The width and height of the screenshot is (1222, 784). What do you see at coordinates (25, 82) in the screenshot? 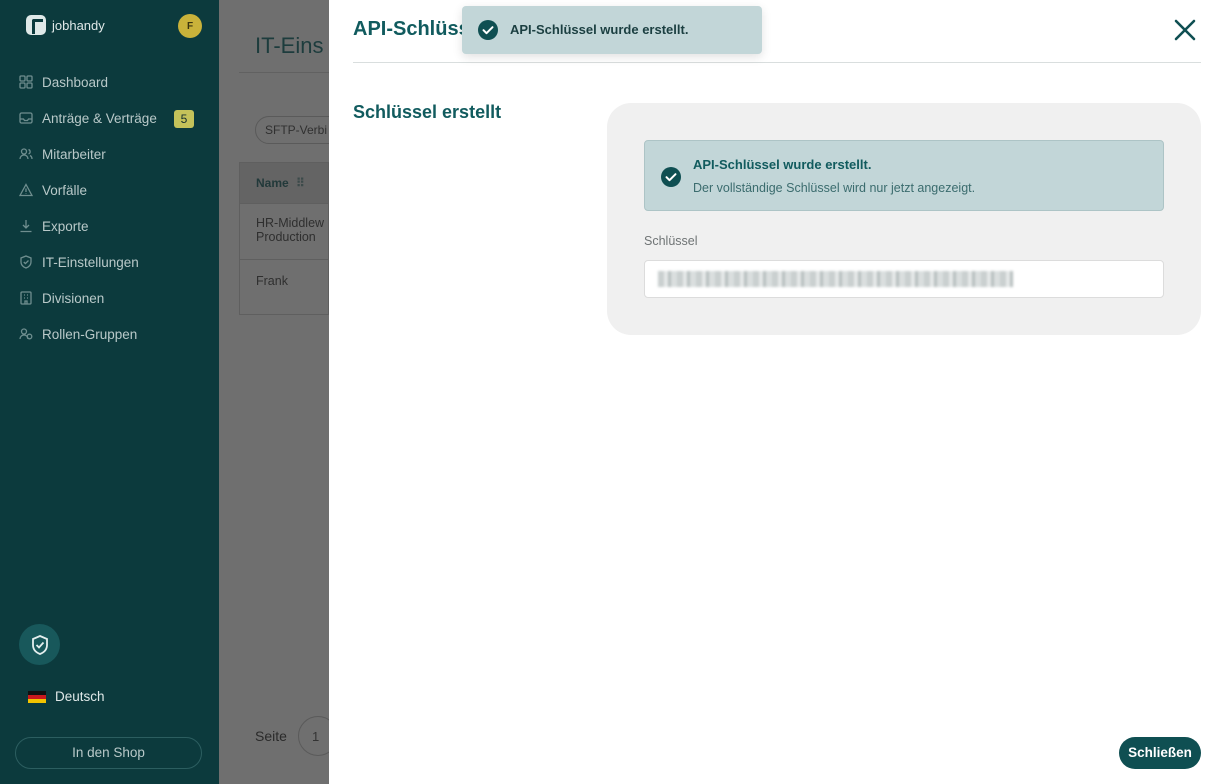
I see `grid-icon` at bounding box center [25, 82].